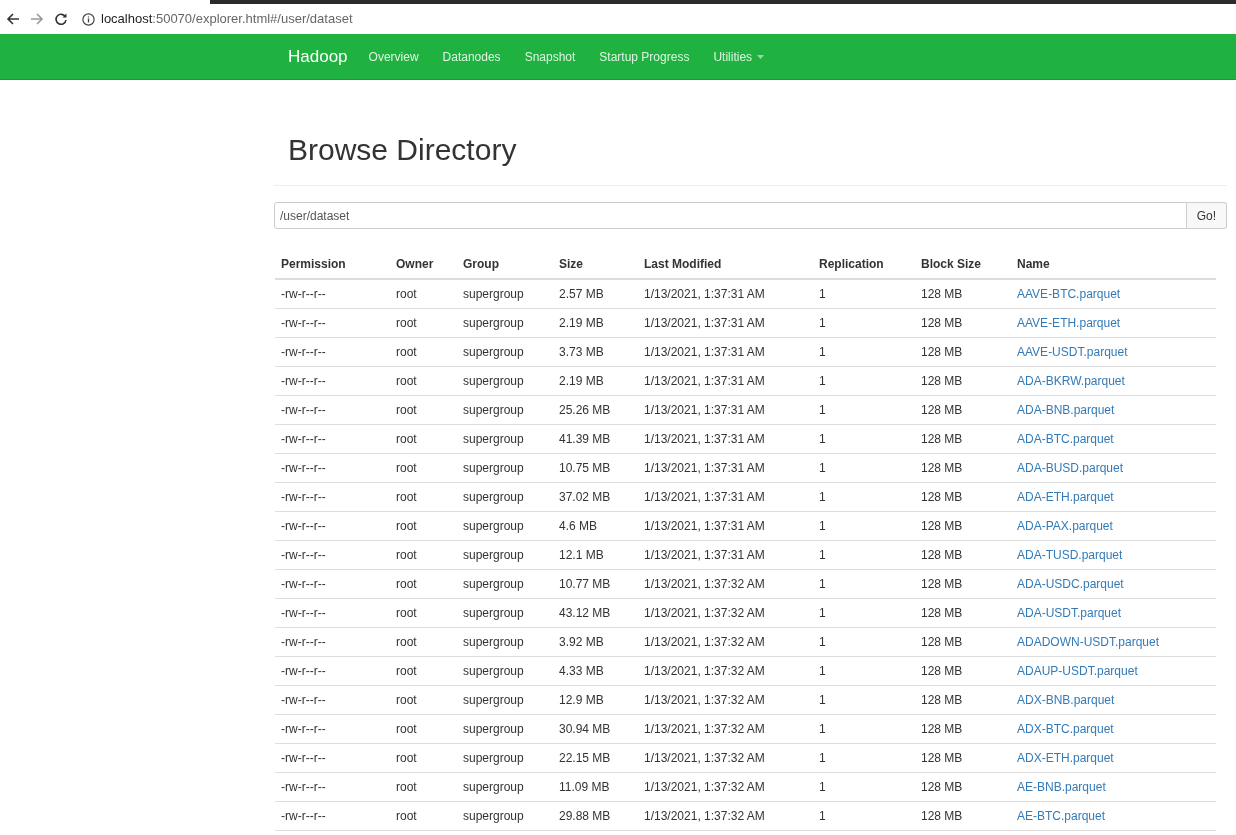 The width and height of the screenshot is (1236, 835). Describe the element at coordinates (1113, 728) in the screenshot. I see `file-link: ADX-BTC.parquet` at that location.